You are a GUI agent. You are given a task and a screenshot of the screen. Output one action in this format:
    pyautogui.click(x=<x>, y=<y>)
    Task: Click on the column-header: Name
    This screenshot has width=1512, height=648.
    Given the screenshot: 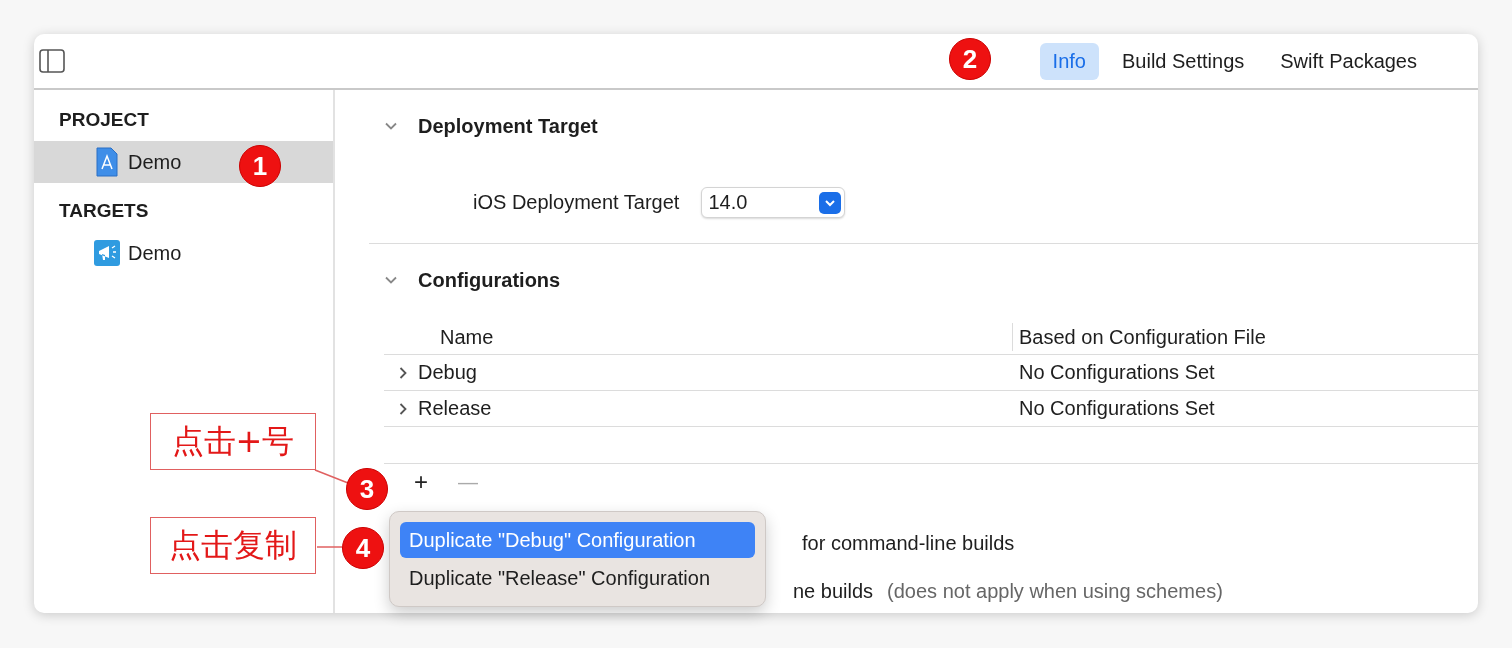 What is the action you would take?
    pyautogui.click(x=467, y=337)
    